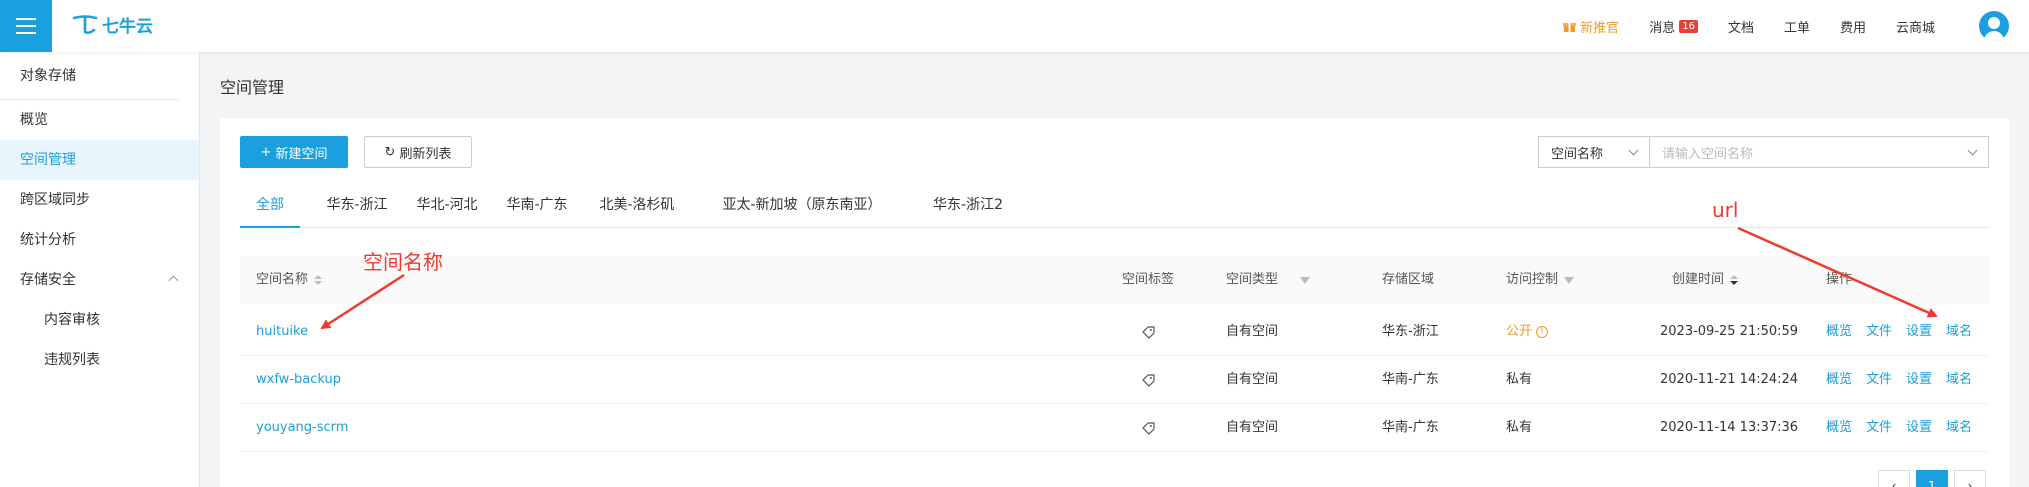  Describe the element at coordinates (1408, 279) in the screenshot. I see `column-label: 存储区域` at that location.